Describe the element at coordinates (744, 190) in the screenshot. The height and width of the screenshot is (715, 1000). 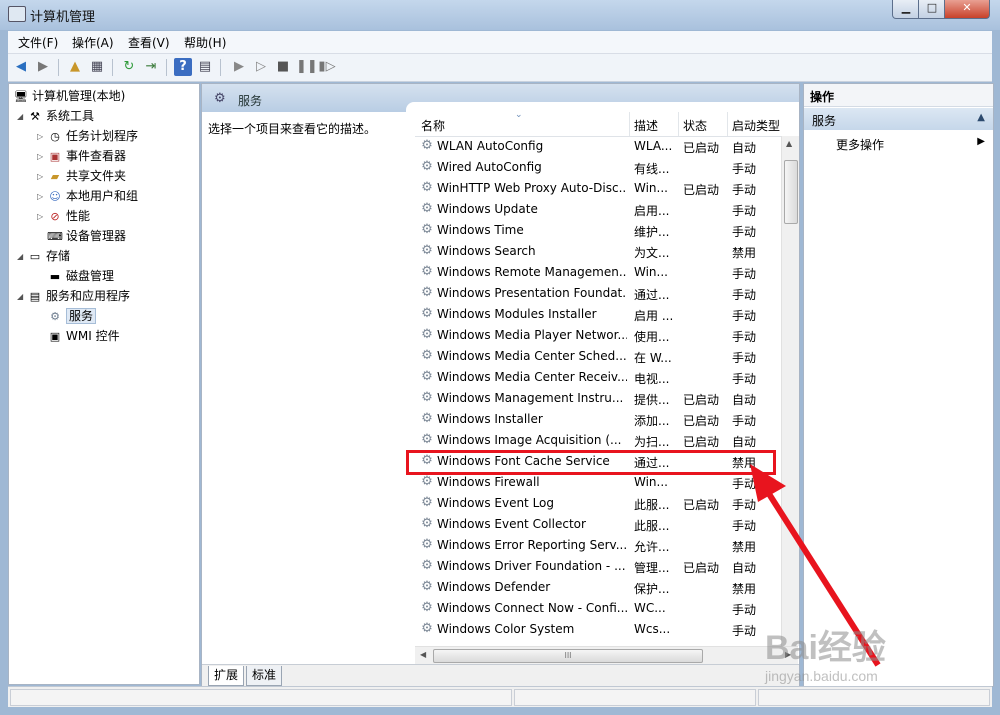
I see `service-startup-type: 手动` at that location.